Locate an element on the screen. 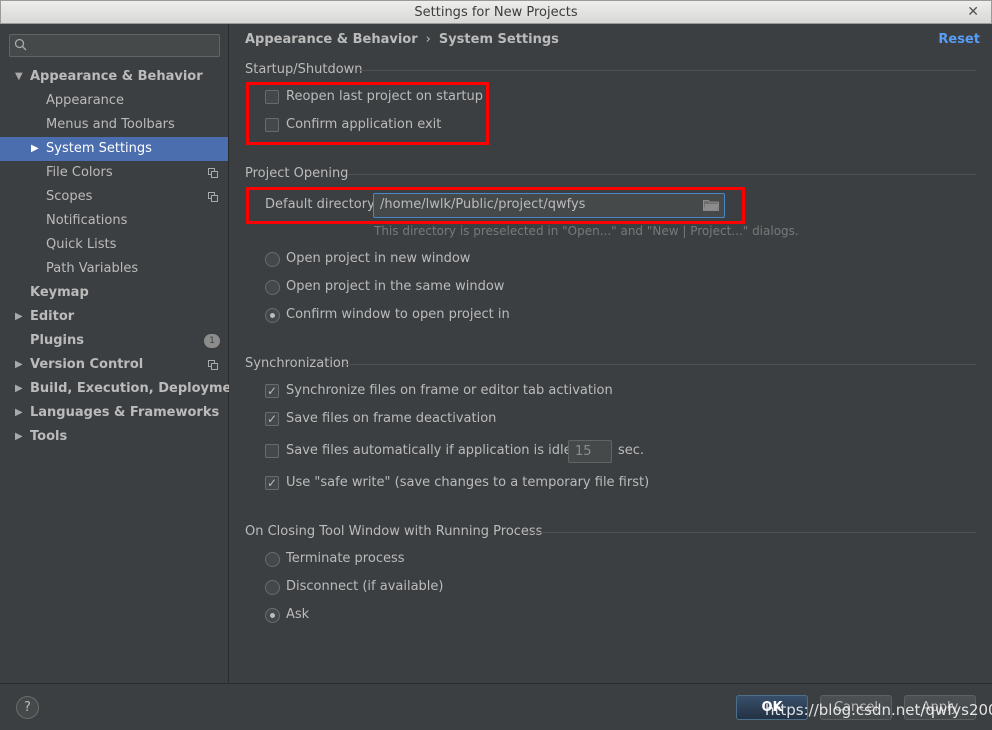 The image size is (992, 730). sidebar-item-menus-toolbars: Menus and Toolbars is located at coordinates (114, 125).